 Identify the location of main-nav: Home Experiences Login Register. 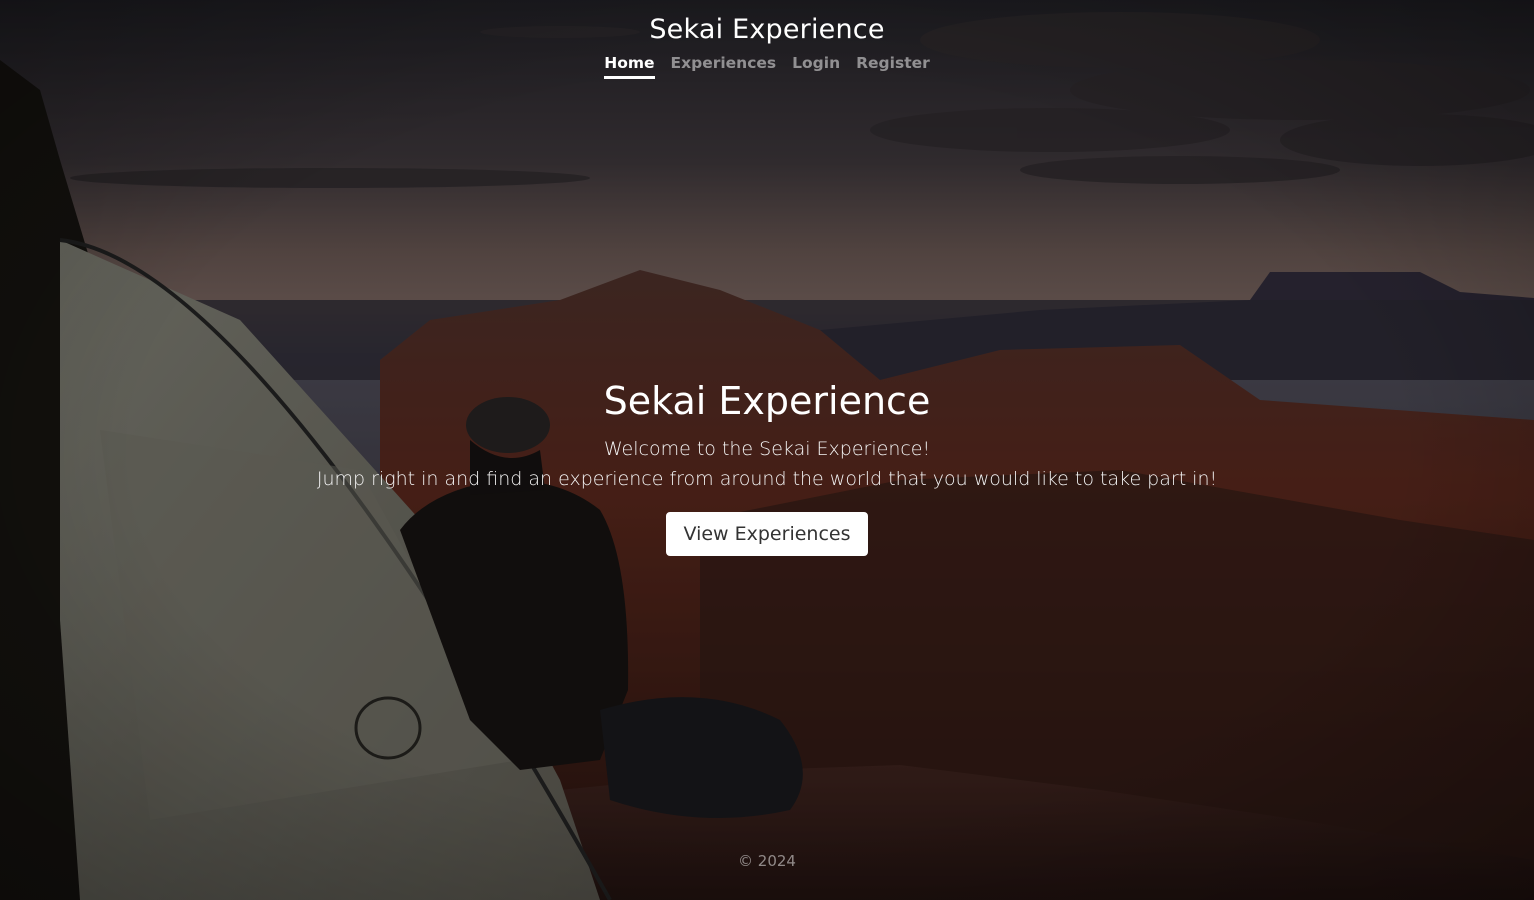
(767, 66).